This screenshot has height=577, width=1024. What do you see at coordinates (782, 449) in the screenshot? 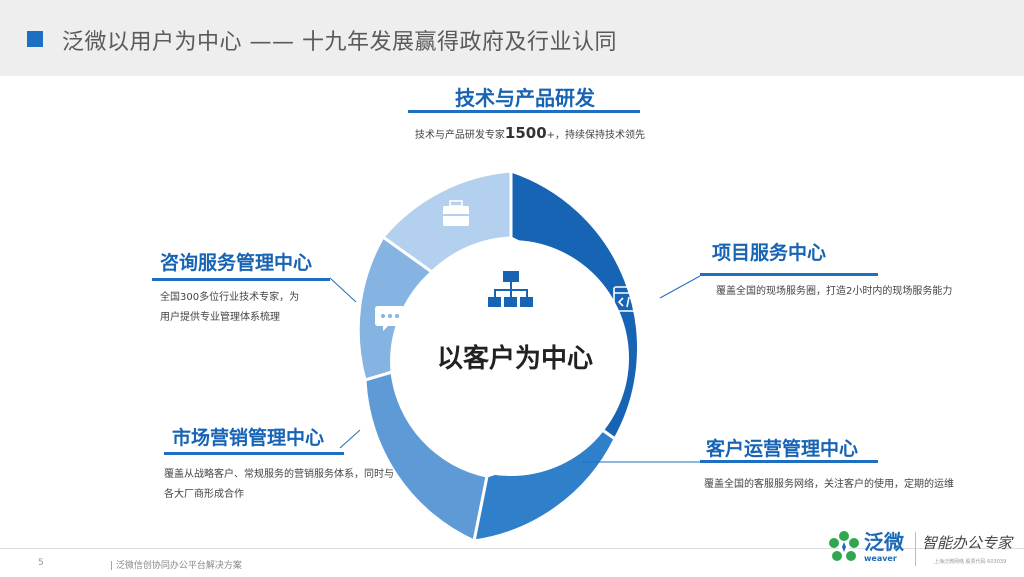
I see `ops-title: 客户运营管理中心` at bounding box center [782, 449].